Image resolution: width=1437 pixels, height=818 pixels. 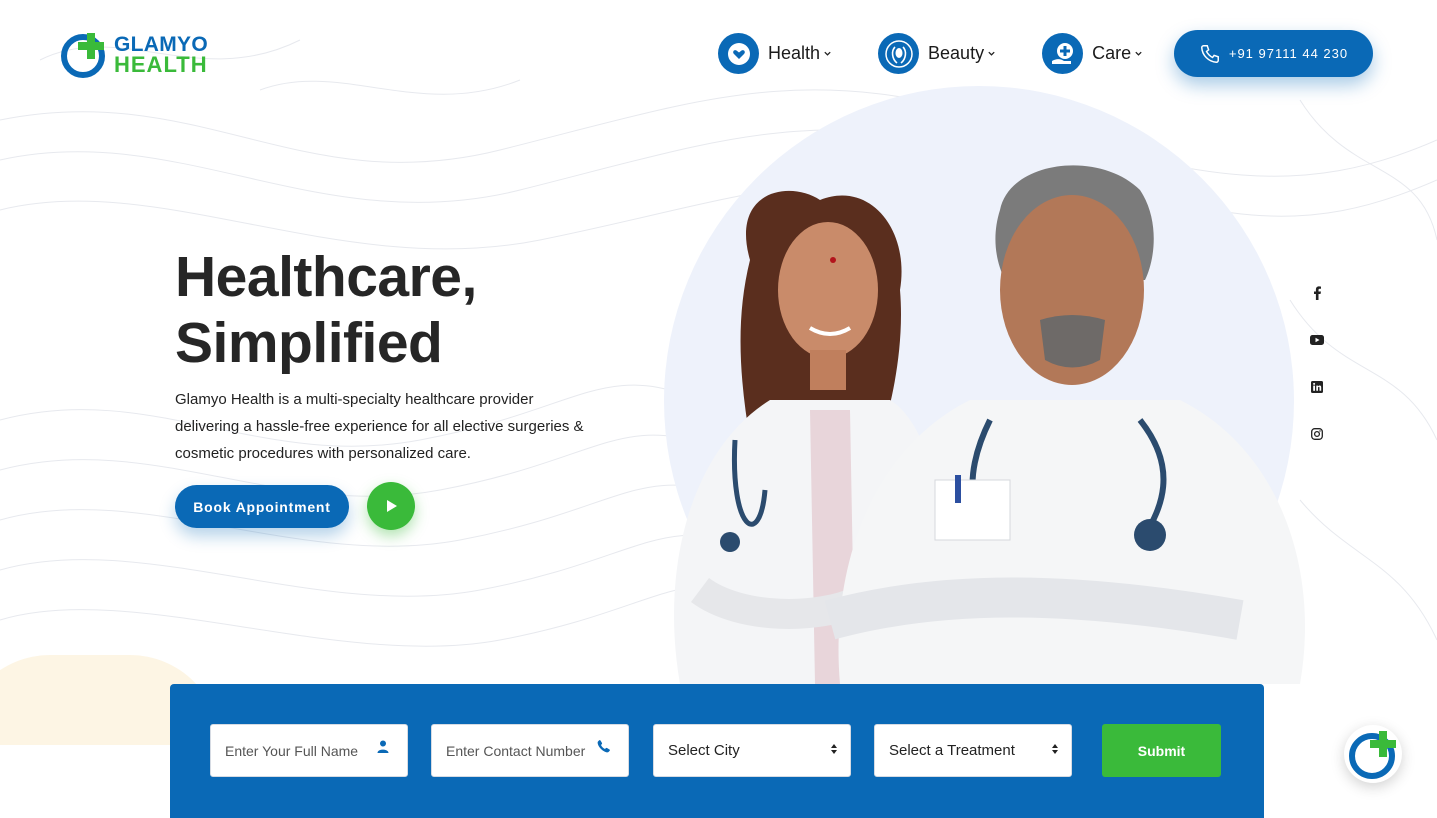 I want to click on nav-item-beauty: Beauty, so click(x=937, y=53).